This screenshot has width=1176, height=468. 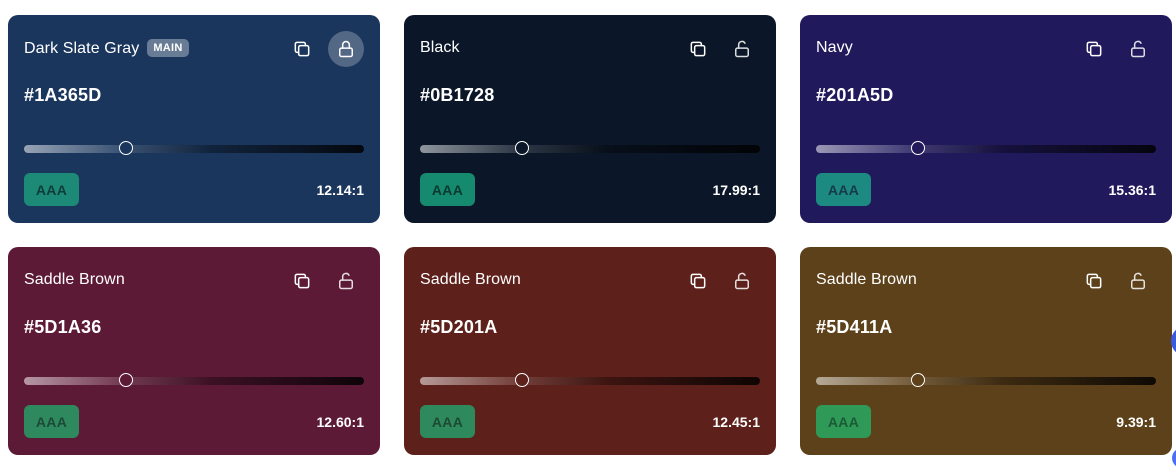 I want to click on color-card: Navy #201A5D AAA 15.36:1, so click(x=986, y=119).